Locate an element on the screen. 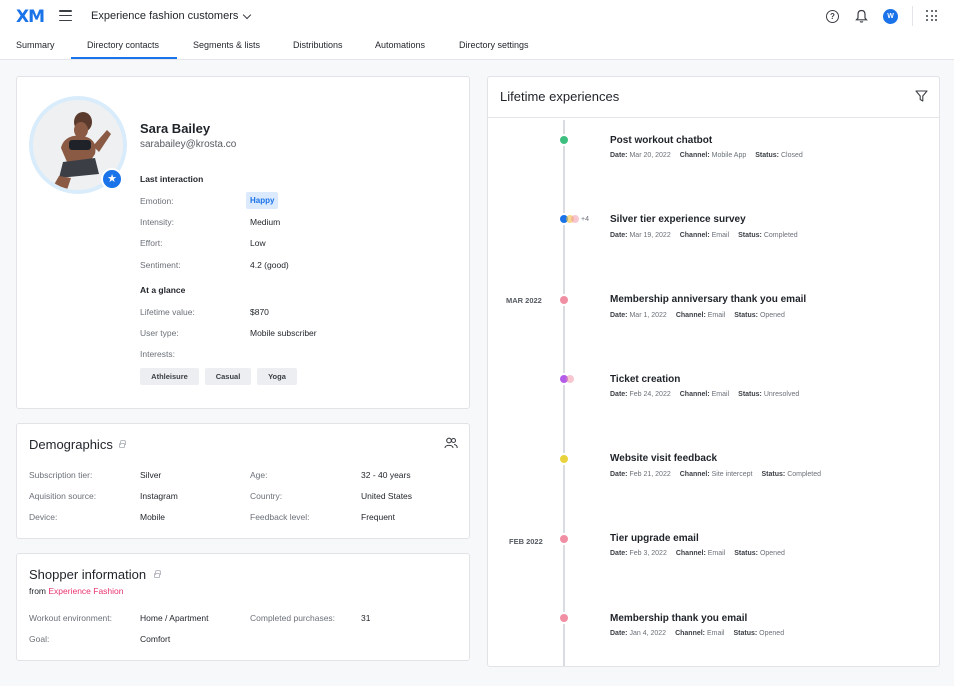 Image resolution: width=954 pixels, height=686 pixels. event-title: Ticket creation is located at coordinates (645, 379).